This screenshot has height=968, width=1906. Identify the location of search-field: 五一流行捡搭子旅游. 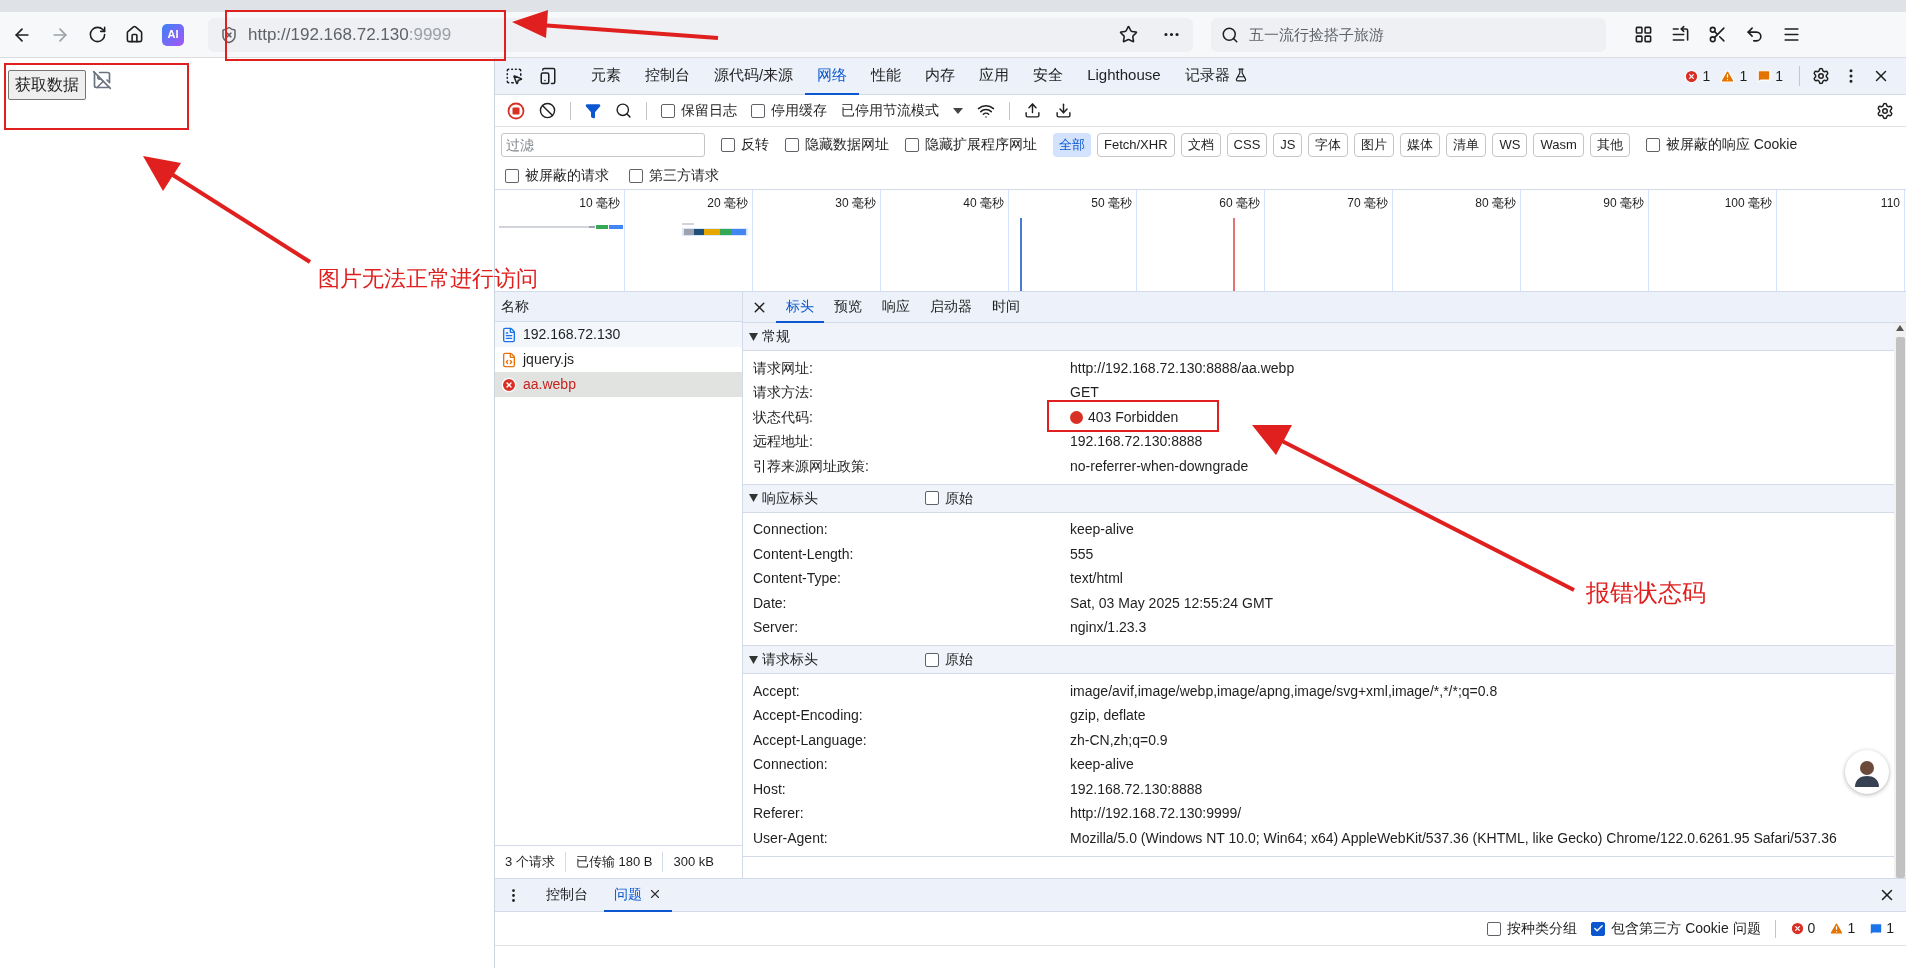
(1408, 34).